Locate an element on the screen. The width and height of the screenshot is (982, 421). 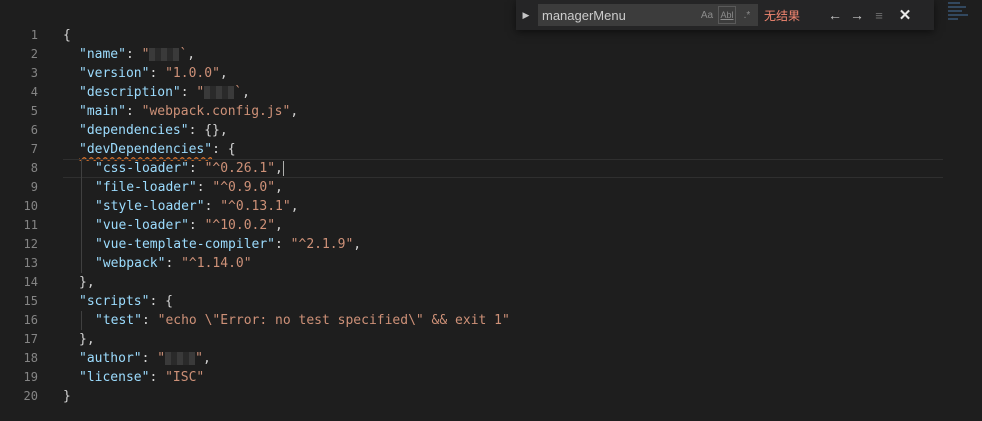
find-input-container: Aa Abl .* is located at coordinates (648, 15).